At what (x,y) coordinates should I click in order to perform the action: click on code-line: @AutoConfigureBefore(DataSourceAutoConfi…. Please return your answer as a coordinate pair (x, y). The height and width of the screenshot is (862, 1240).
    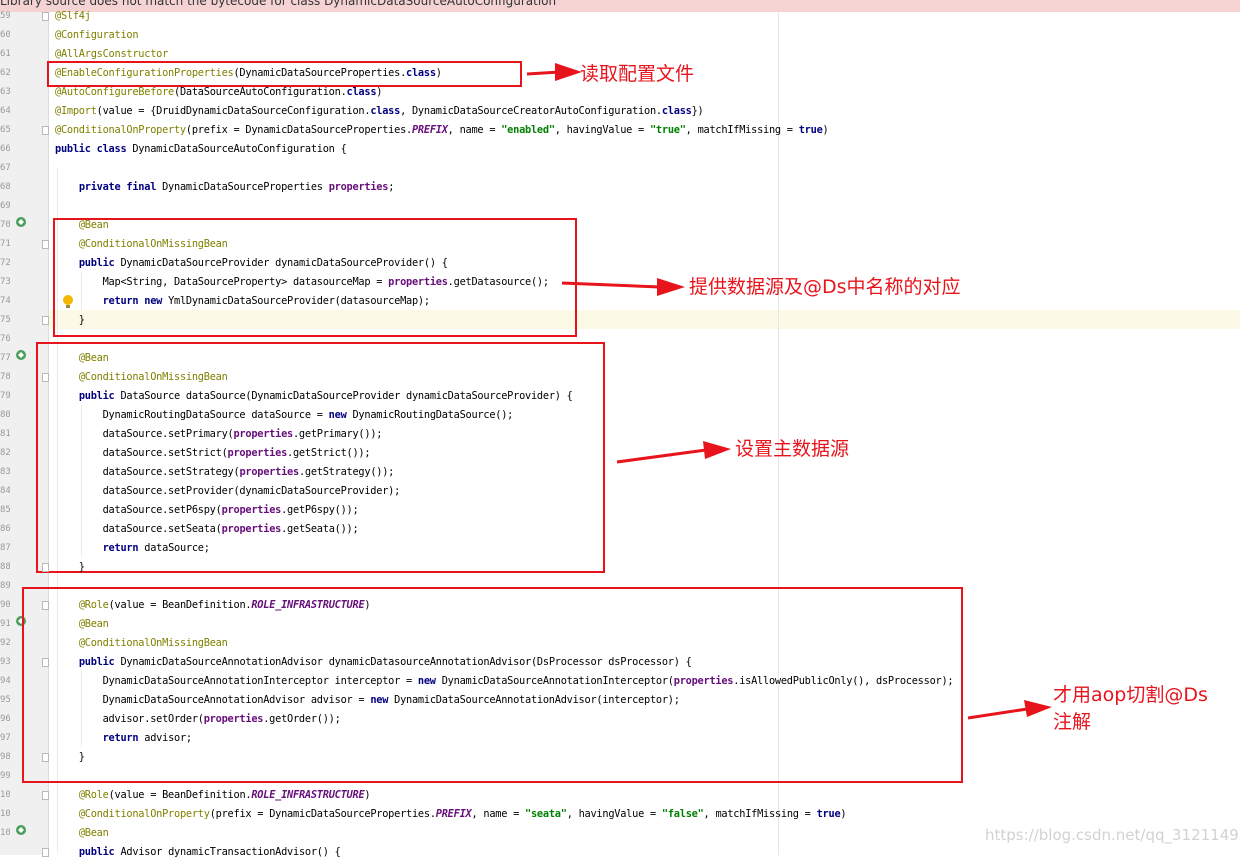
    Looking at the image, I should click on (218, 92).